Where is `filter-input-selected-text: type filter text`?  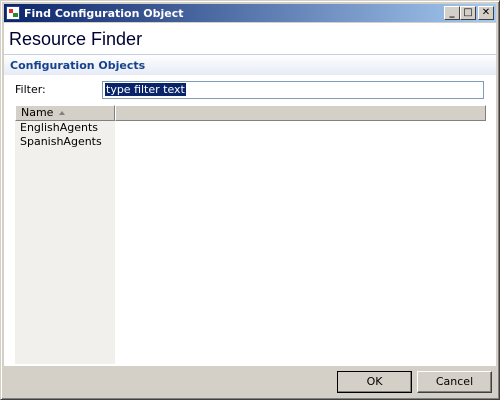 filter-input-selected-text: type filter text is located at coordinates (145, 89).